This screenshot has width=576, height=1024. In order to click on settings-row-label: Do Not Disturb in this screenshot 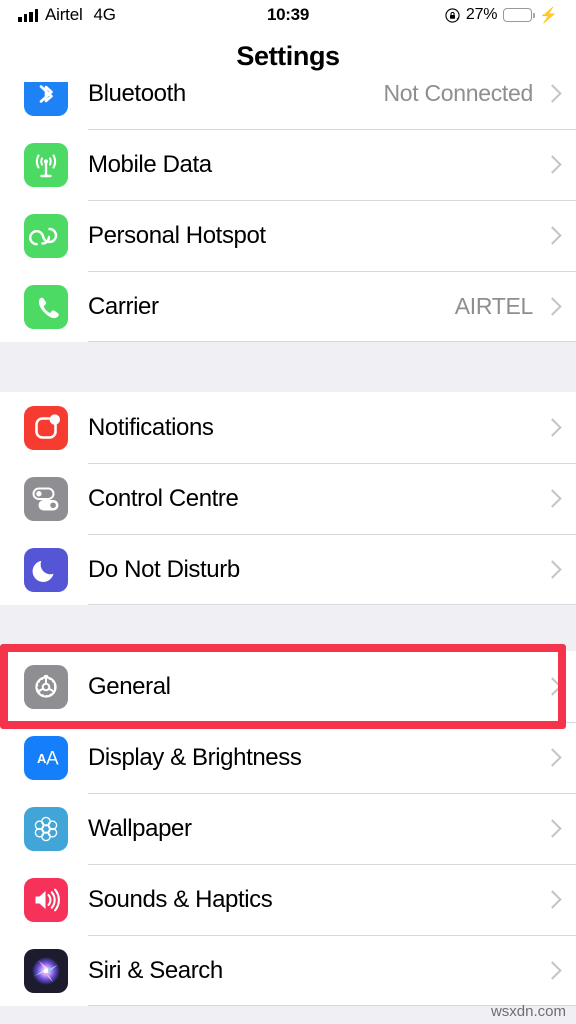, I will do `click(164, 569)`.